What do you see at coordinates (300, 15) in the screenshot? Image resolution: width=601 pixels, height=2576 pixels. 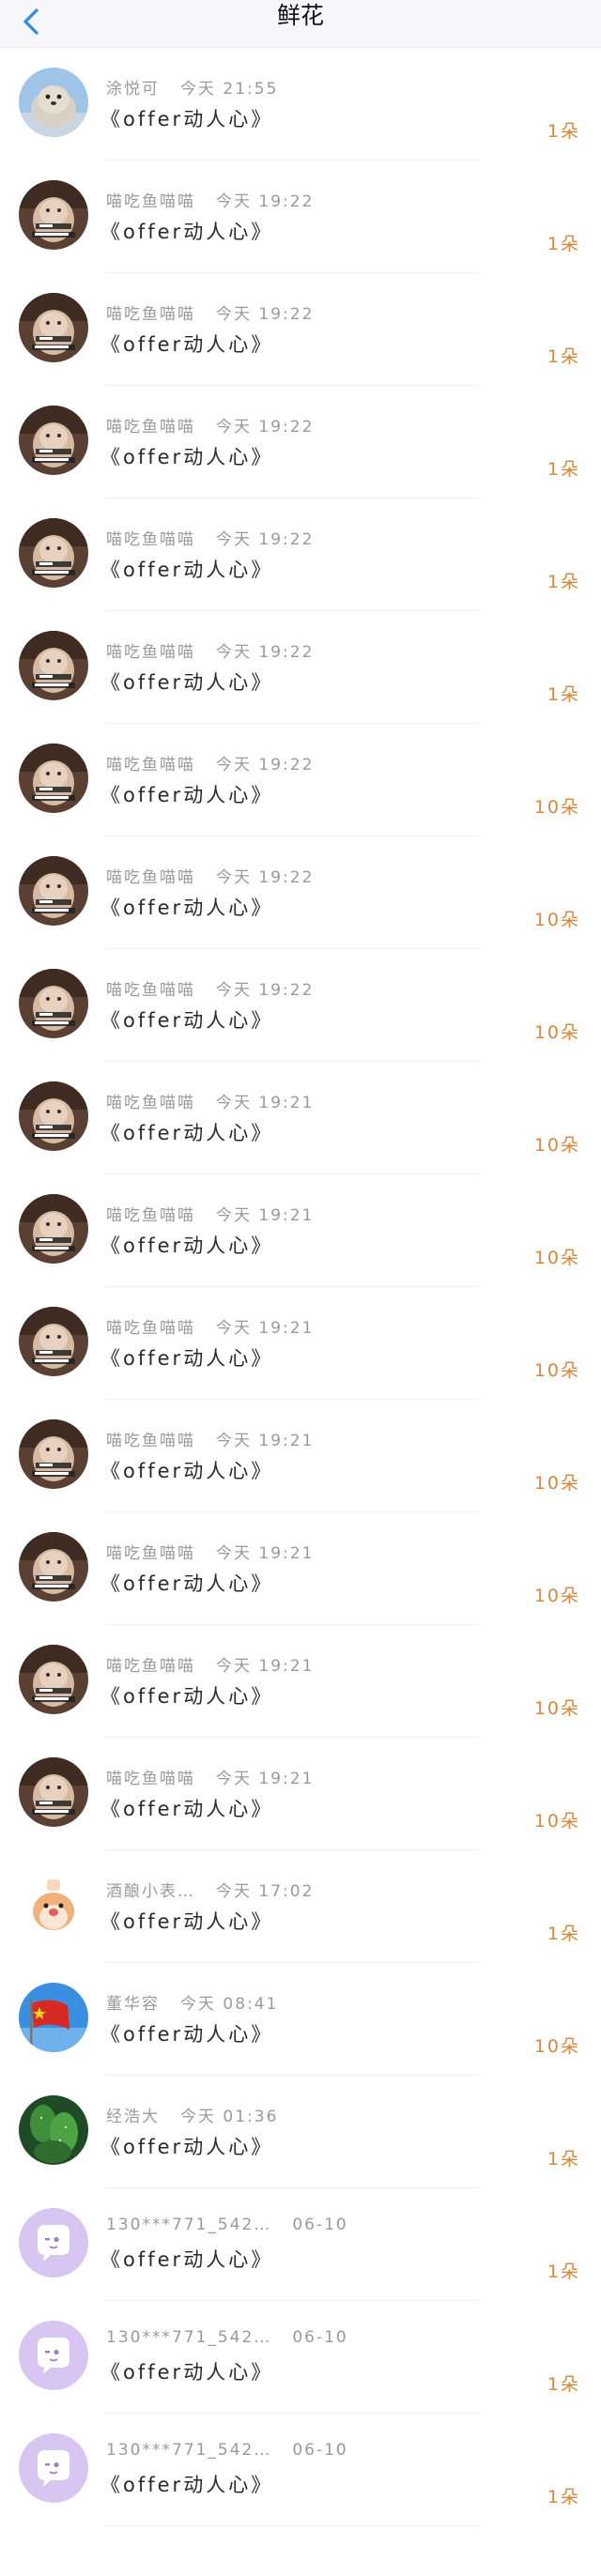 I see `page-title: 鲜花` at bounding box center [300, 15].